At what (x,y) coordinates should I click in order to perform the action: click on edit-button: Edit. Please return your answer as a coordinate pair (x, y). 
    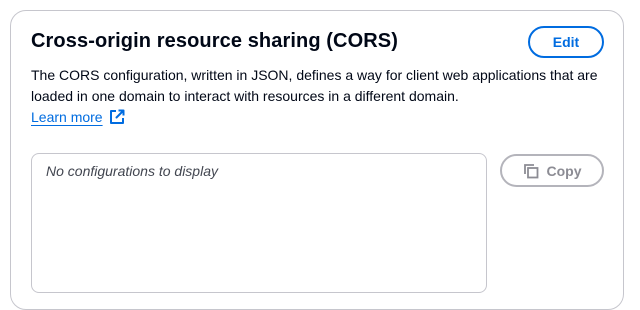
    Looking at the image, I should click on (566, 42).